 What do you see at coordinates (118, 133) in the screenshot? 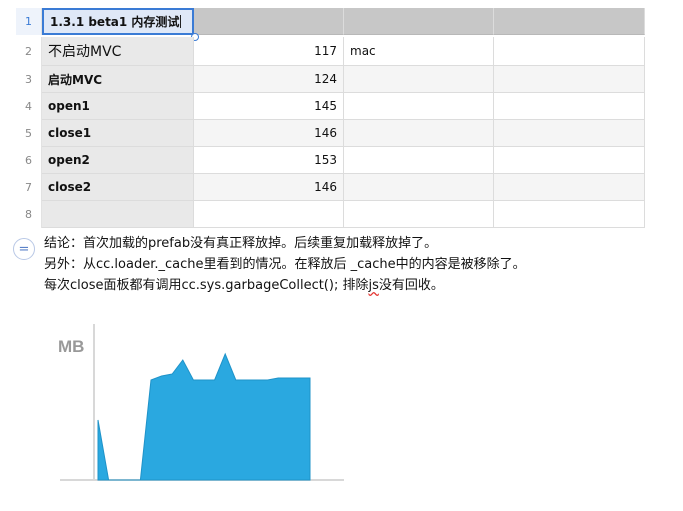
I see `table-cell: close1` at bounding box center [118, 133].